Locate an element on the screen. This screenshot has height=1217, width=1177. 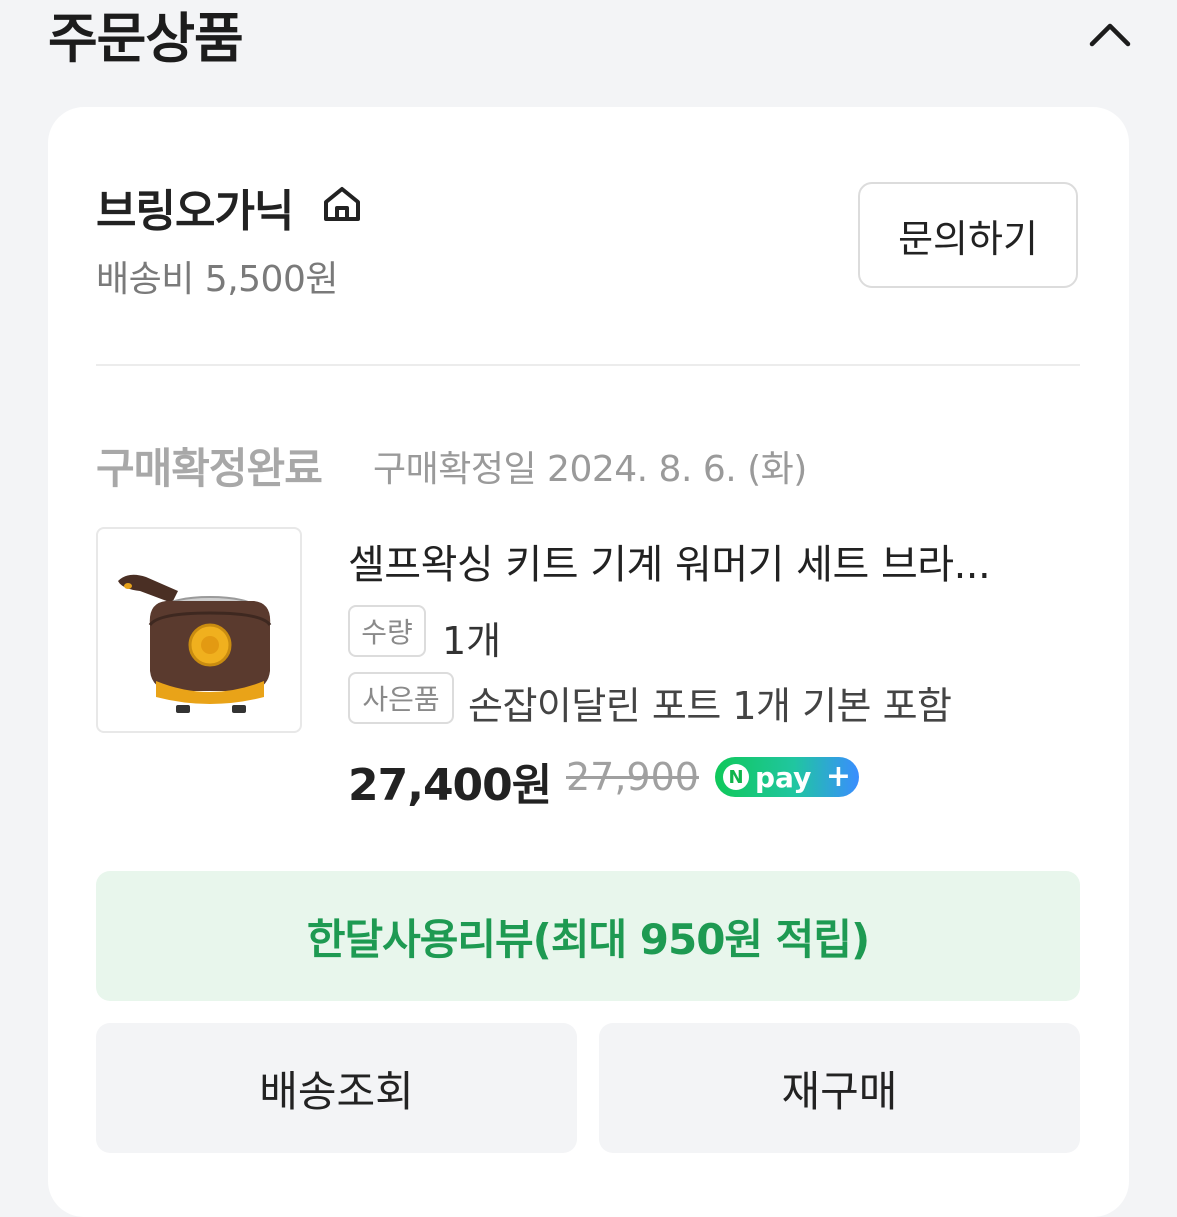
npay-plus-badge: N pay + is located at coordinates (787, 777).